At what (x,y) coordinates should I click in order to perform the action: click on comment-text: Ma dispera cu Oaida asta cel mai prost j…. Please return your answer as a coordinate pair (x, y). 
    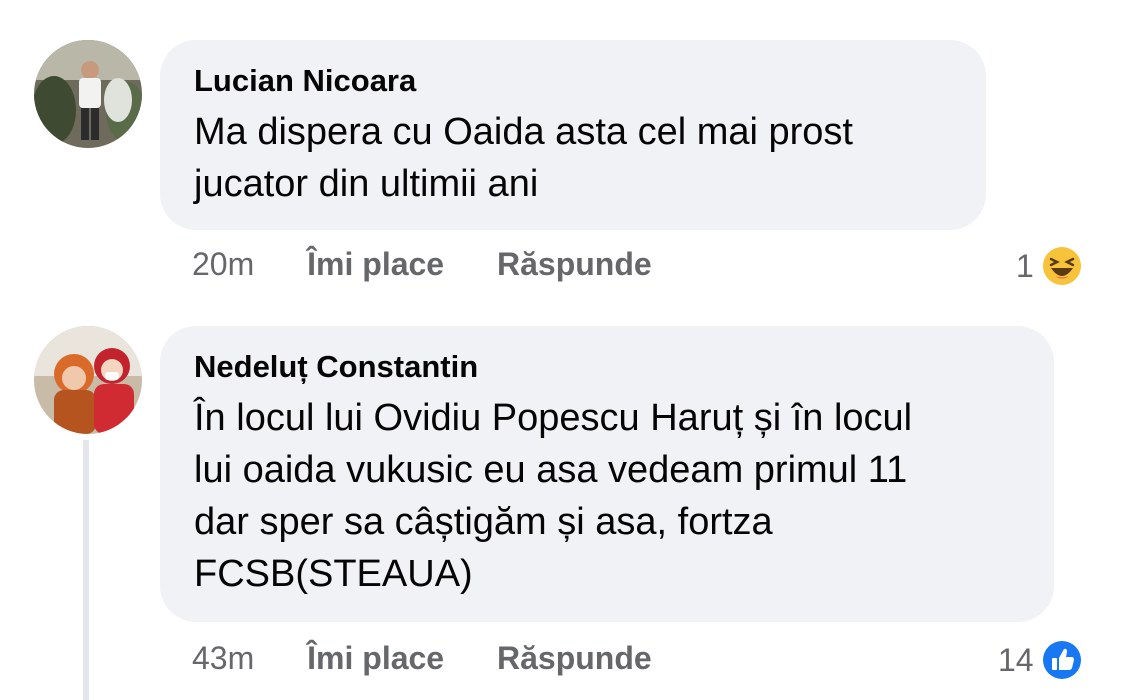
    Looking at the image, I should click on (573, 158).